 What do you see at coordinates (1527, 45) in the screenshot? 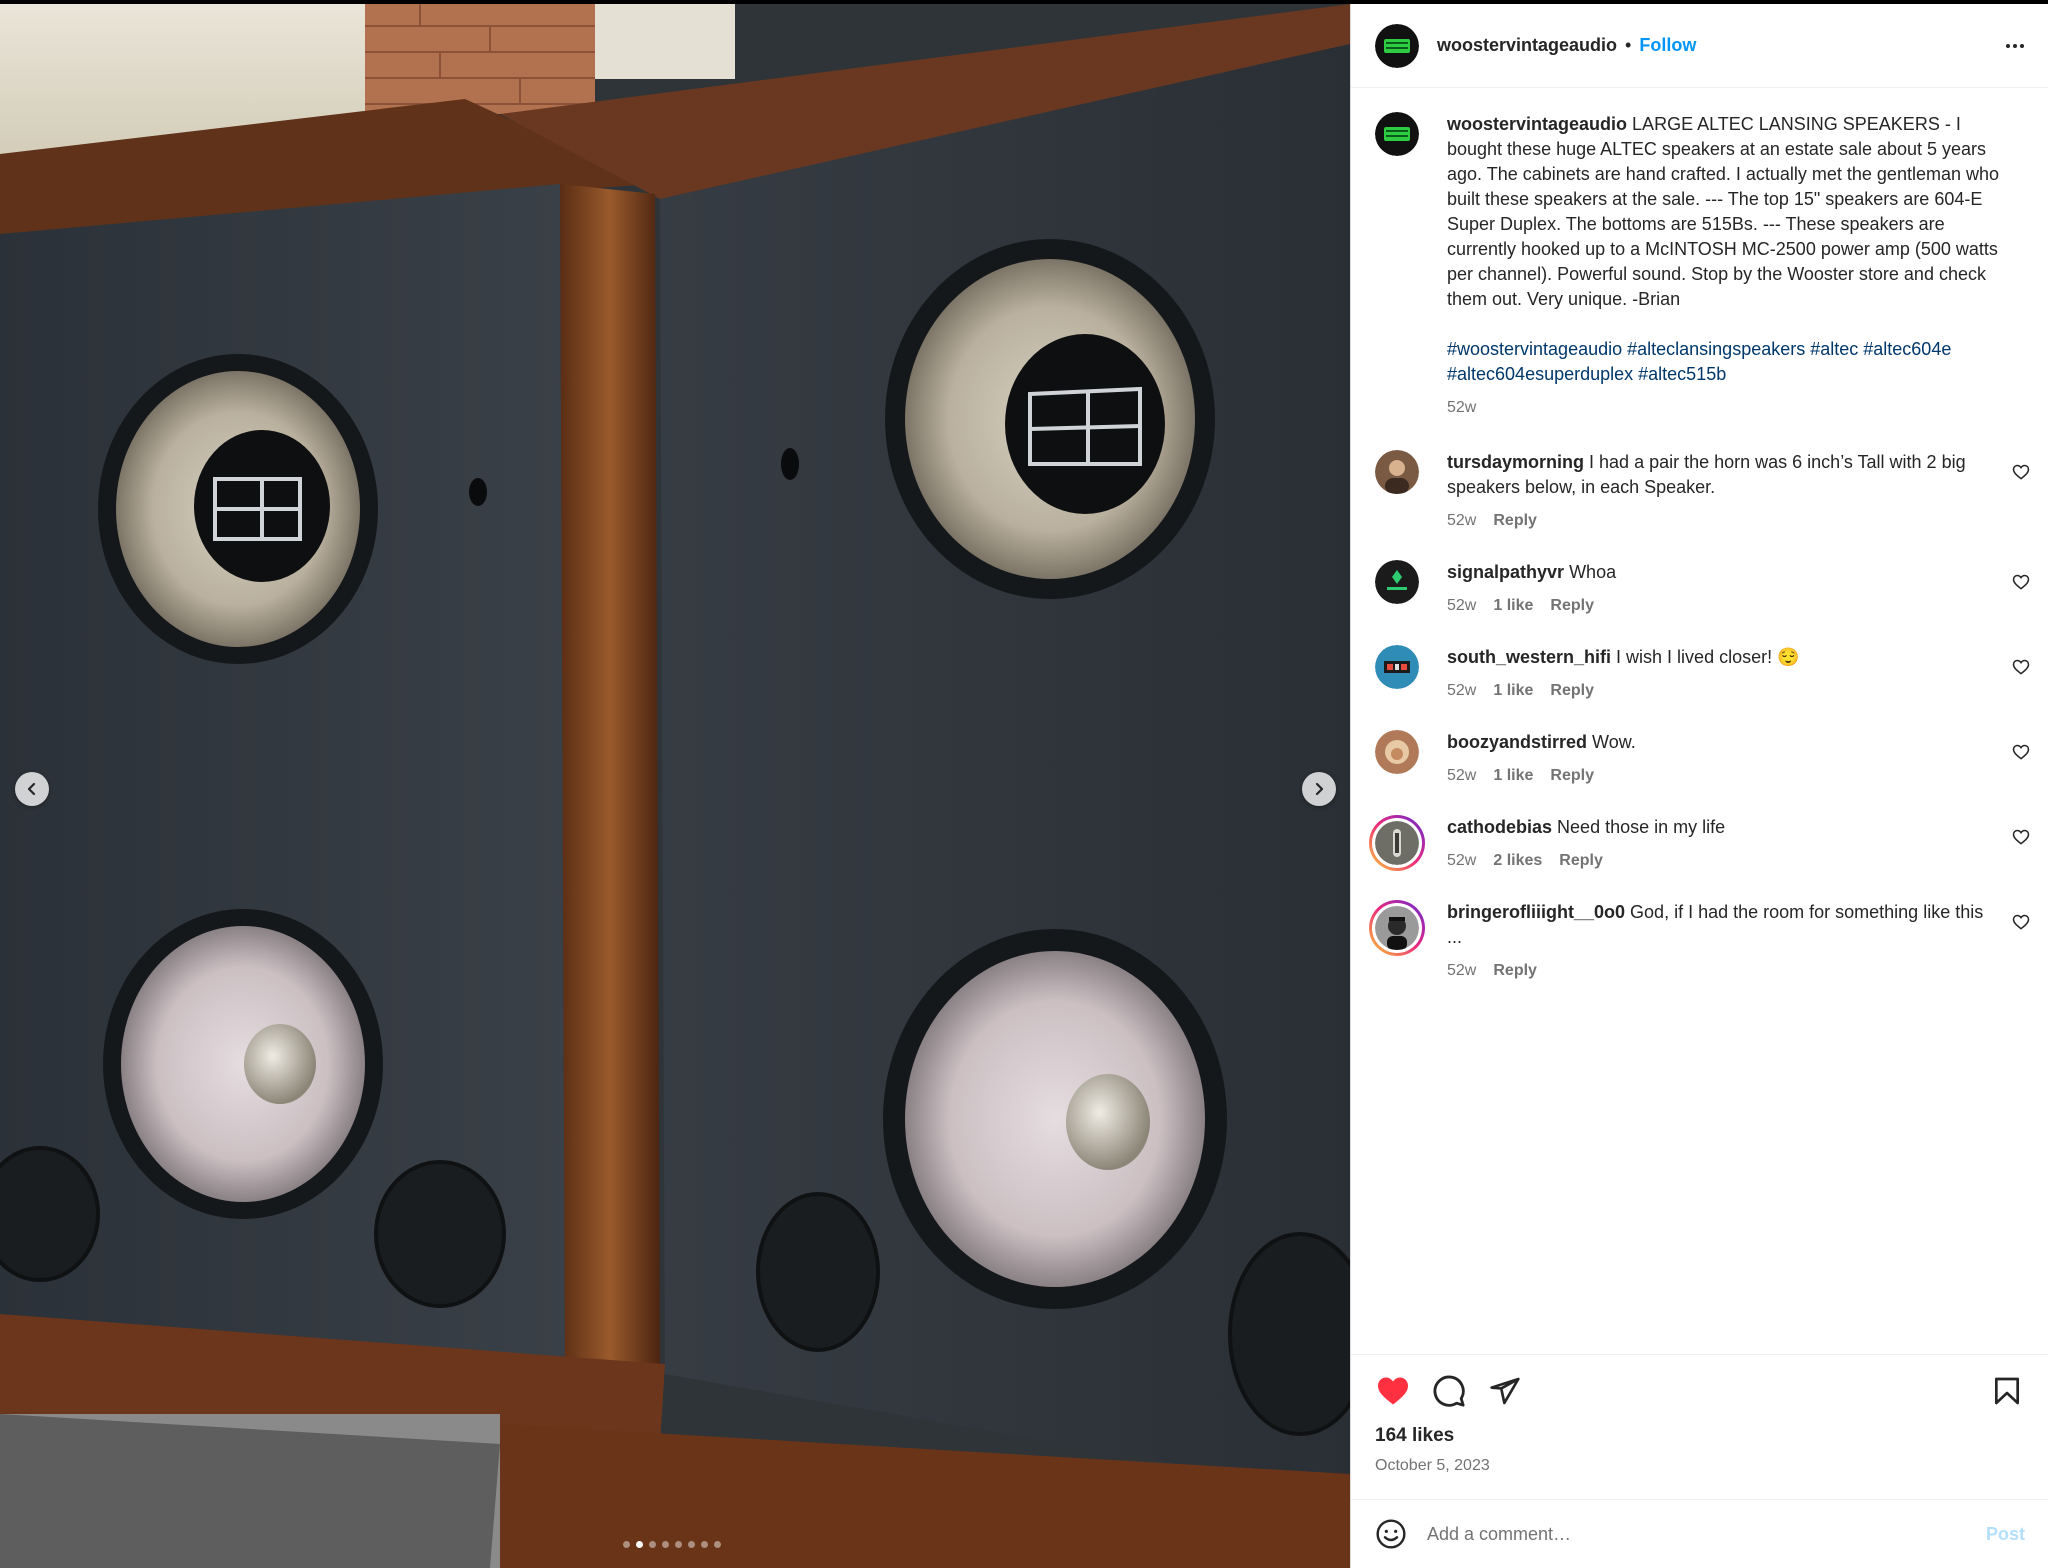
I see `author-username: woostervintageaudio` at bounding box center [1527, 45].